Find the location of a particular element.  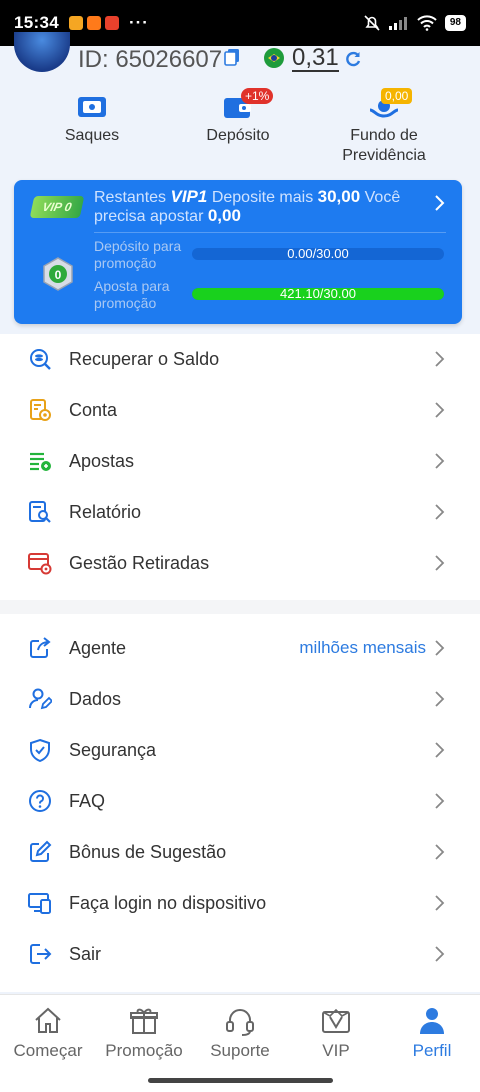

report-search-icon is located at coordinates (40, 512).